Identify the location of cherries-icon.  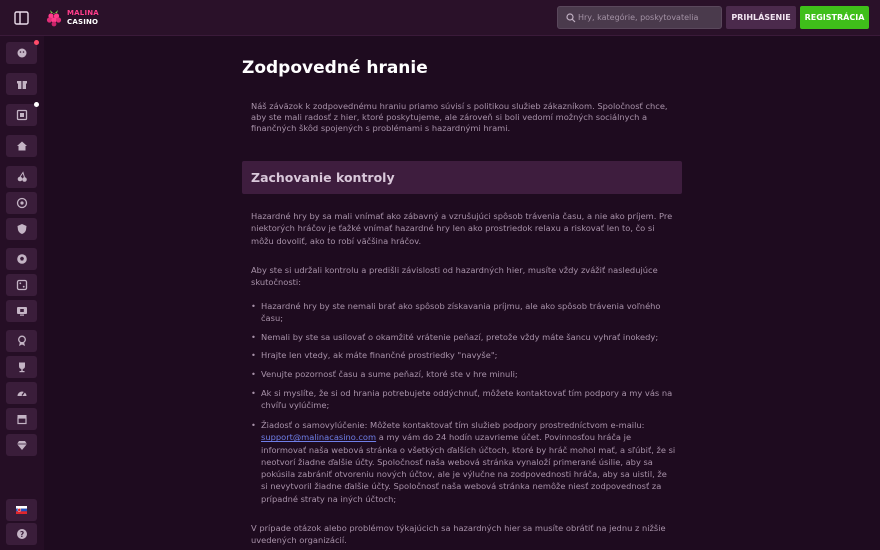
(22, 176).